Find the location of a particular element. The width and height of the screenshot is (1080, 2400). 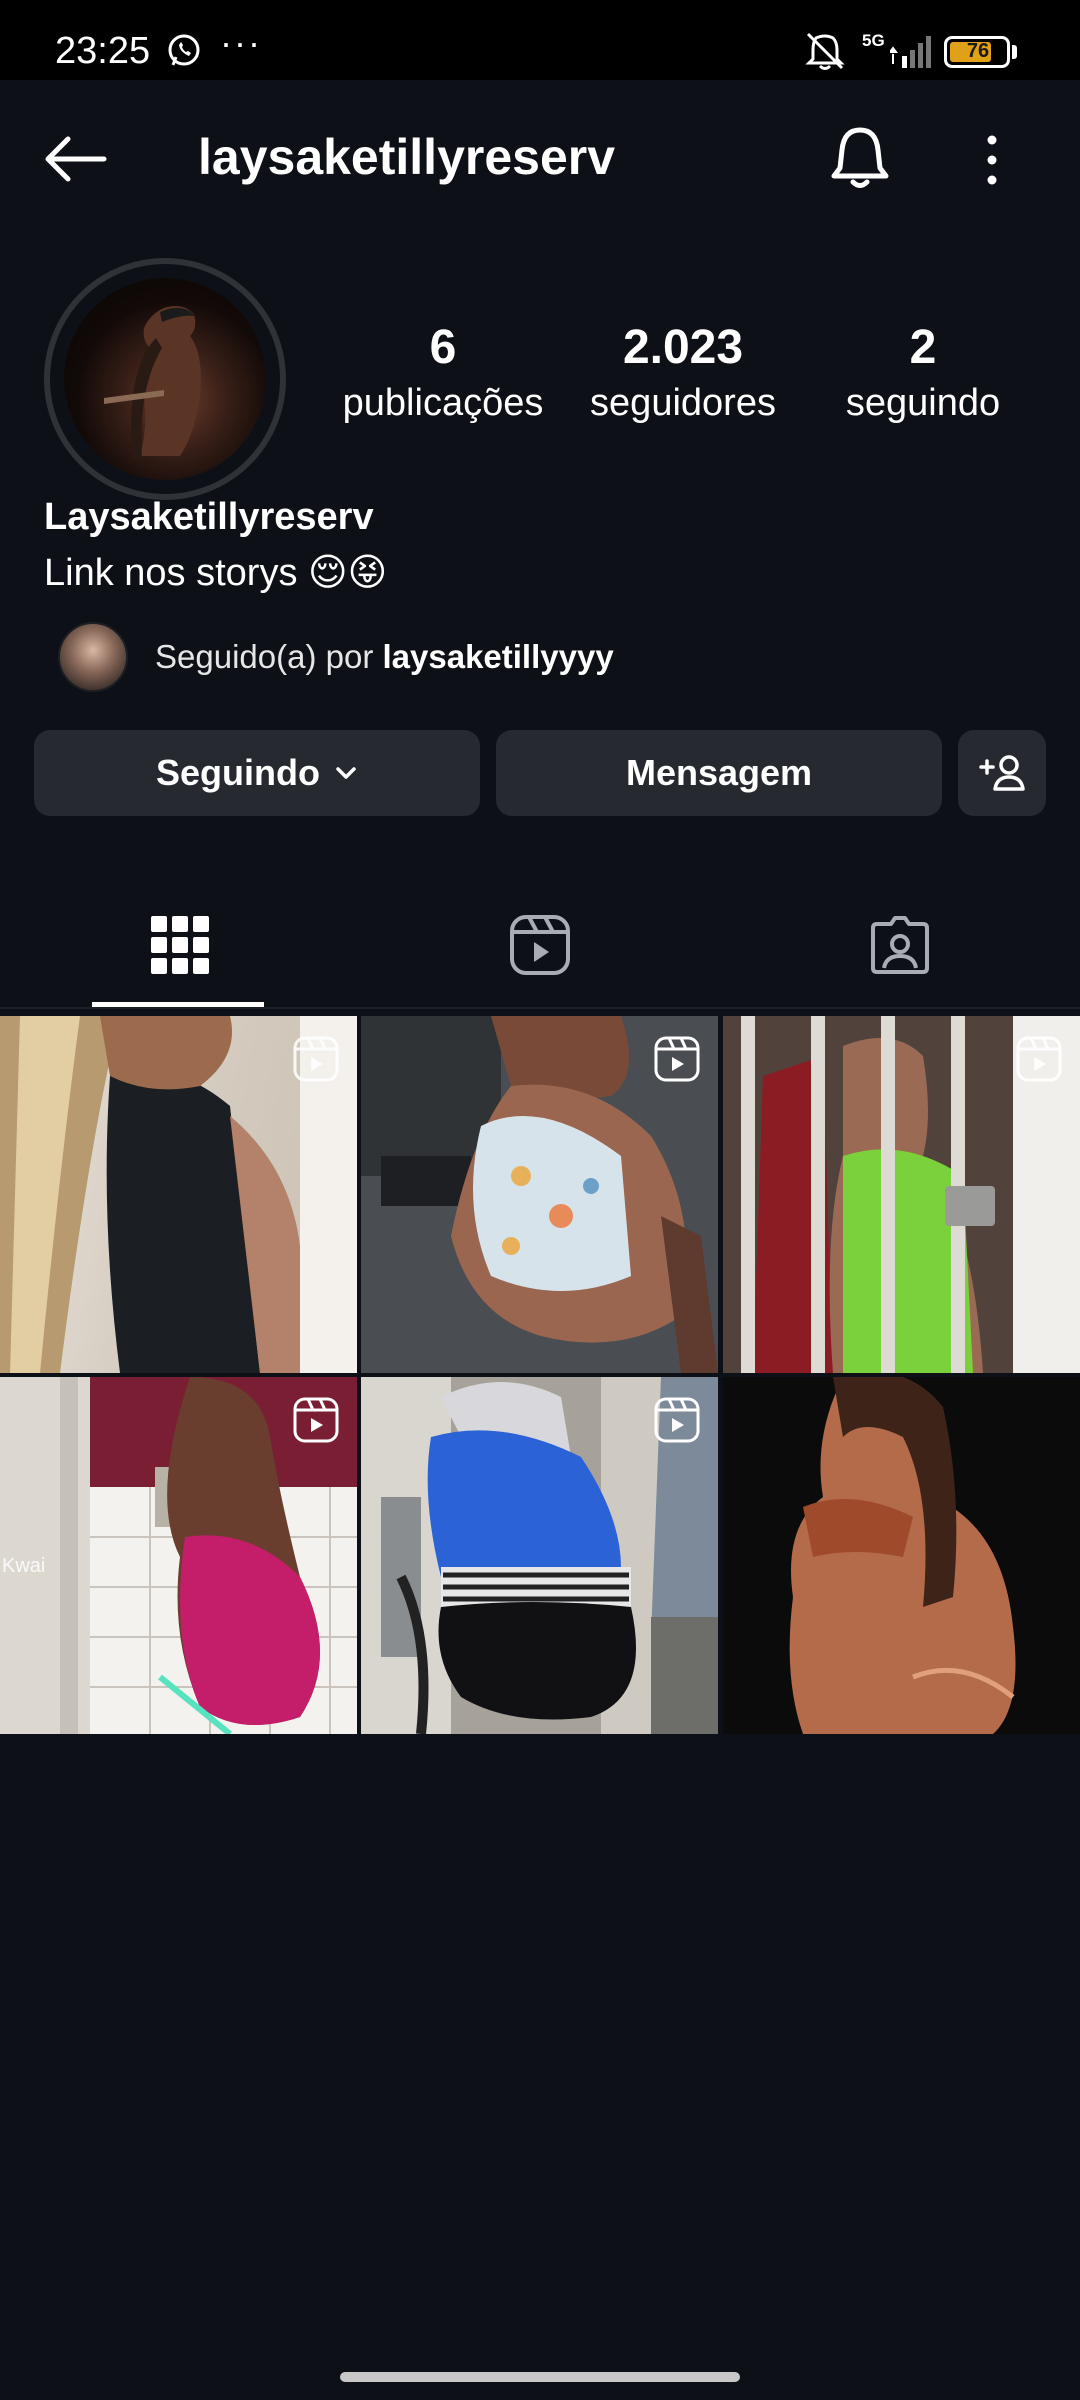

following-stat: 2 seguindo is located at coordinates (923, 373).